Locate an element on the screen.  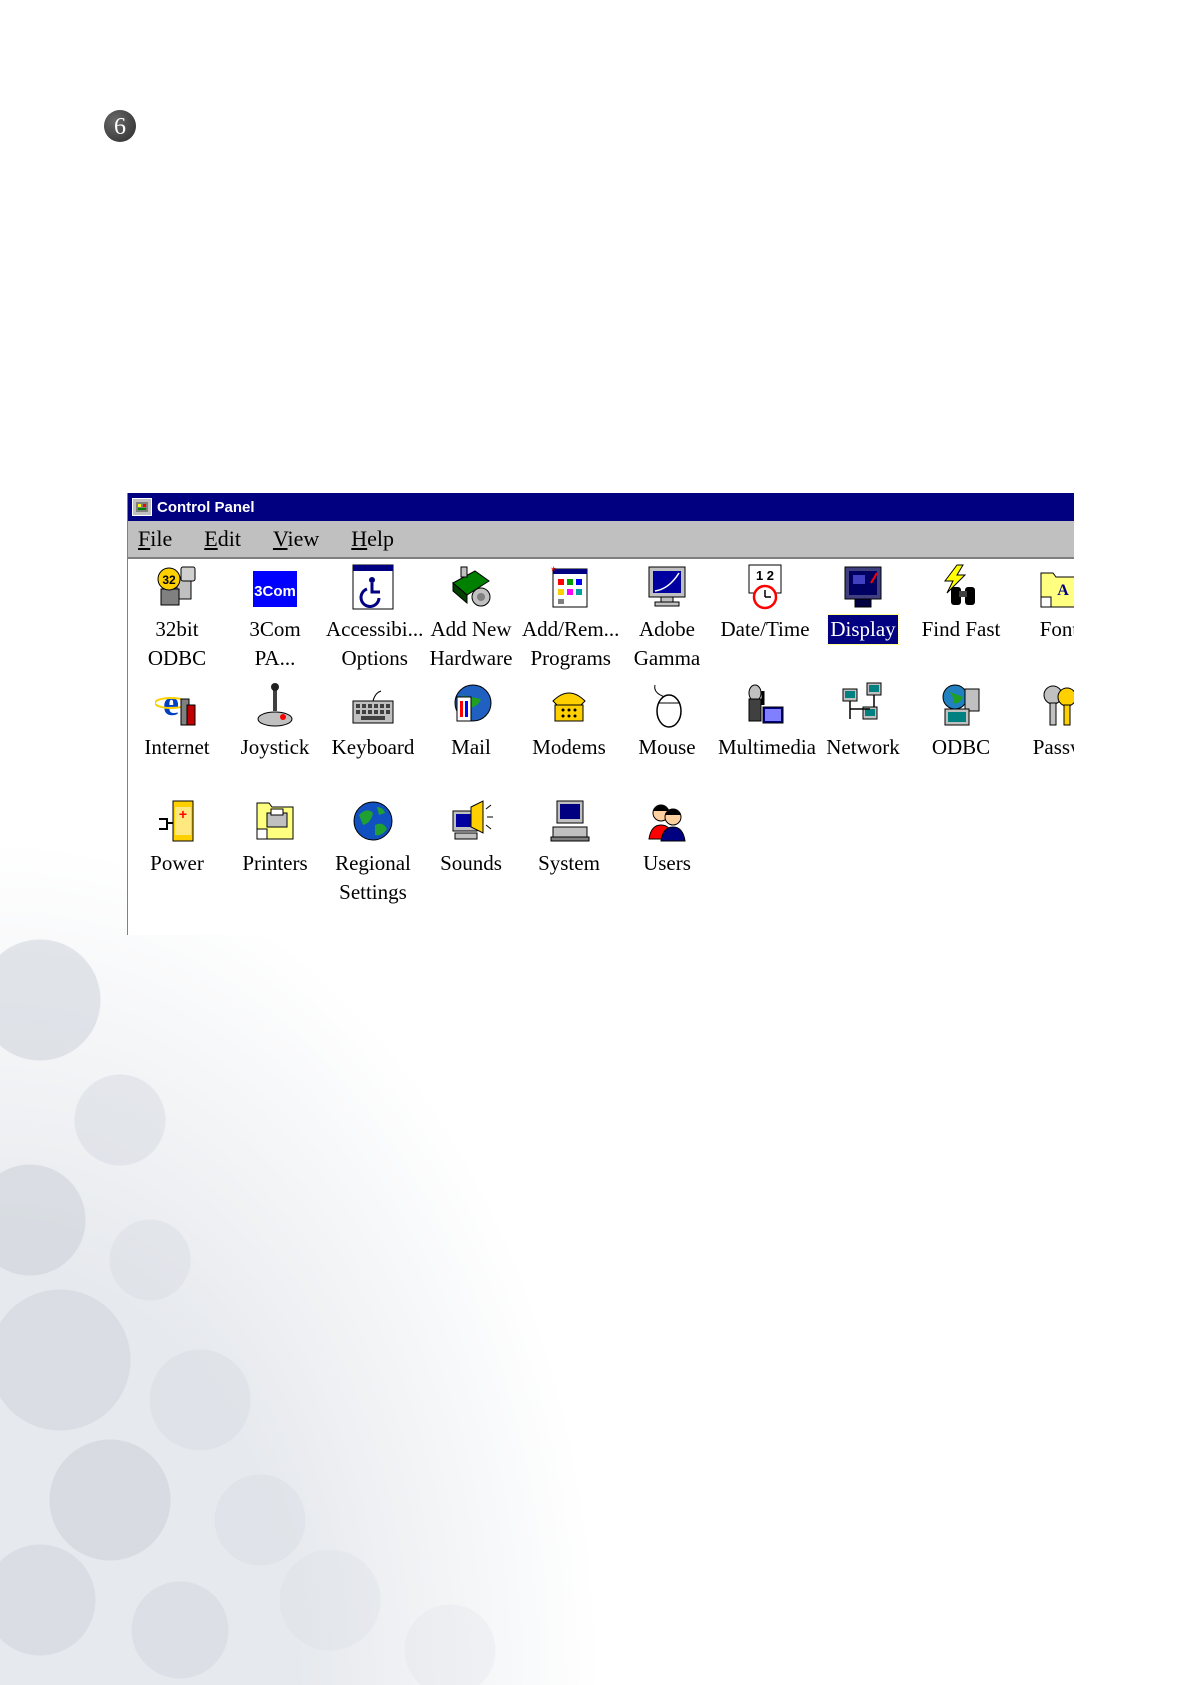
mouse-icon is located at coordinates (668, 706).